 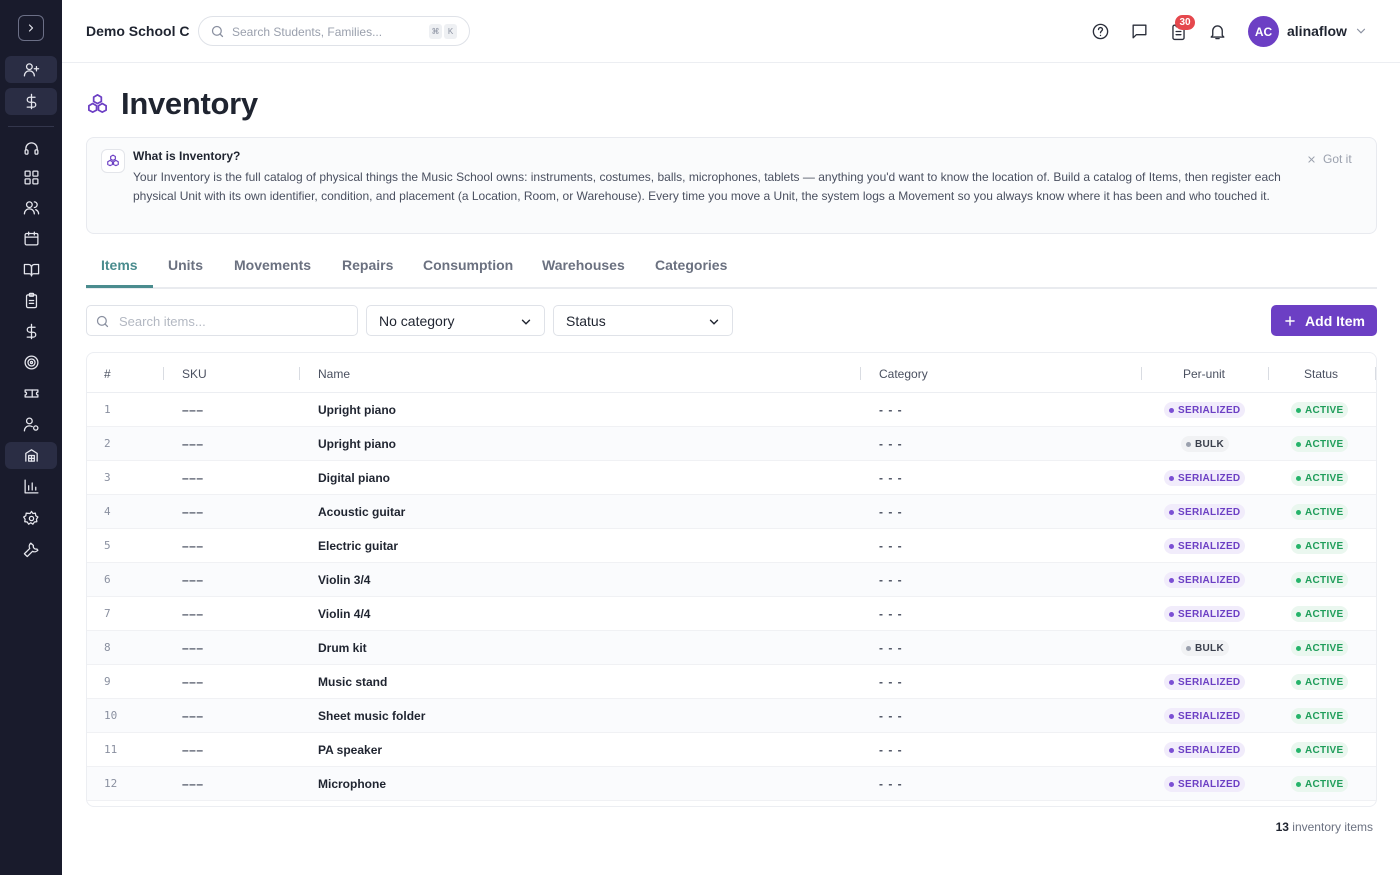 What do you see at coordinates (119, 265) in the screenshot?
I see `tab-items: Items` at bounding box center [119, 265].